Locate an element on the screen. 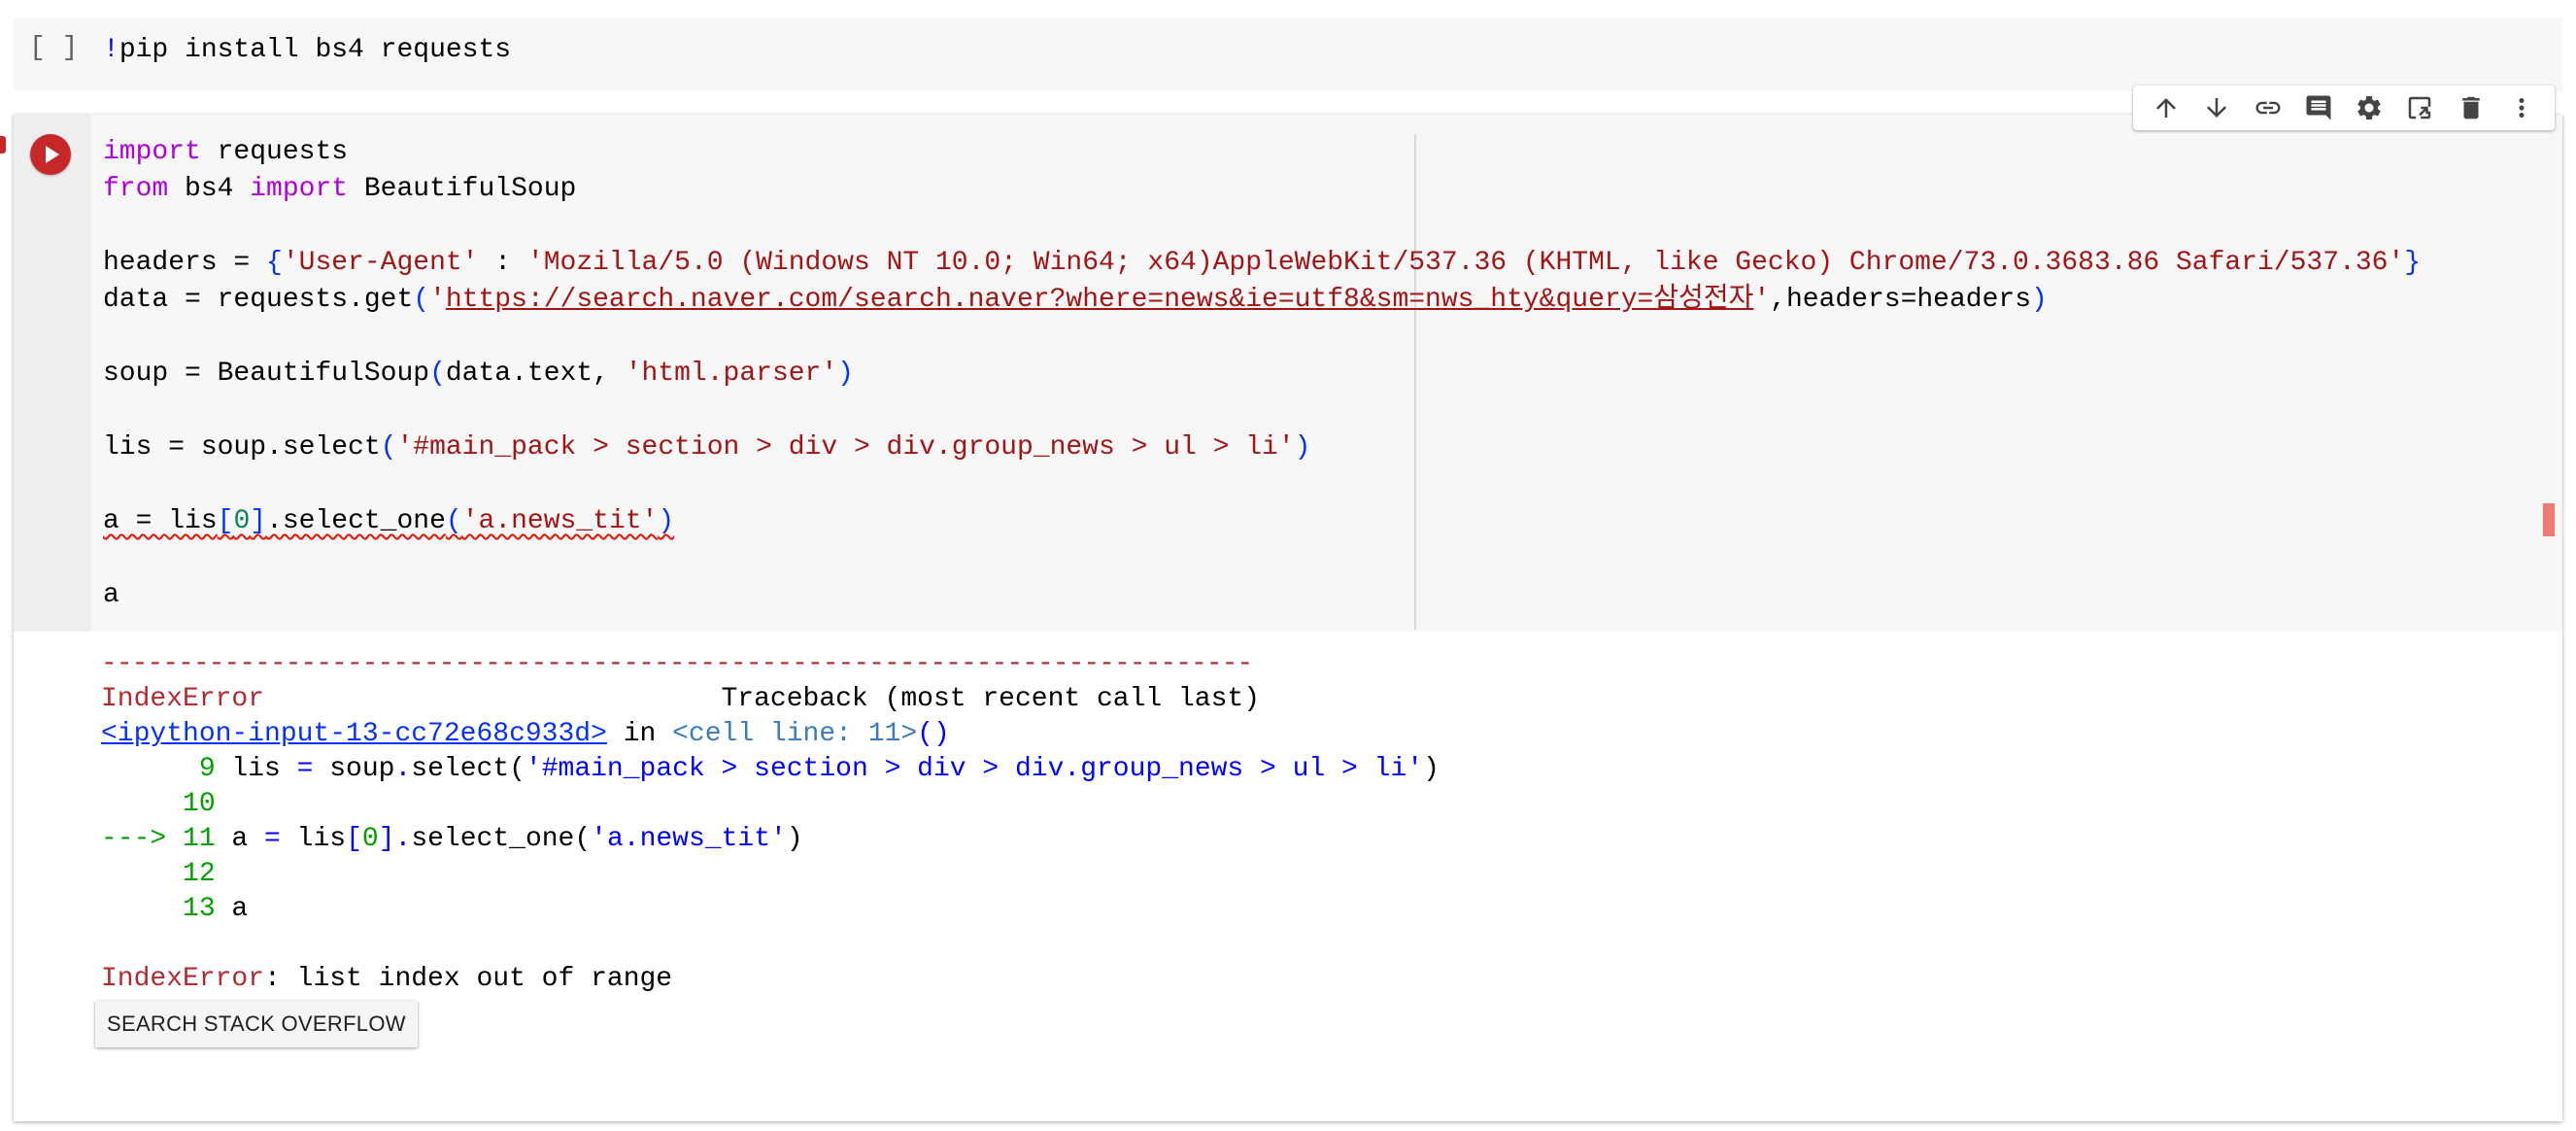 The image size is (2576, 1131). more-actions-button is located at coordinates (2521, 107).